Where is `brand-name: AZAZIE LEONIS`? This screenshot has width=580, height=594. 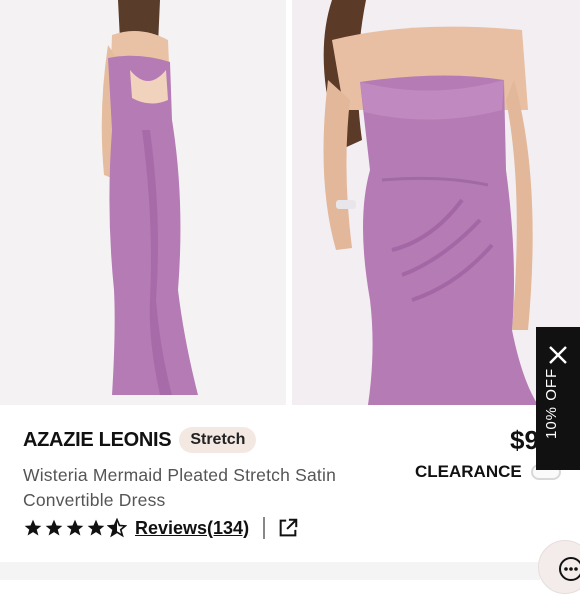 brand-name: AZAZIE LEONIS is located at coordinates (97, 440).